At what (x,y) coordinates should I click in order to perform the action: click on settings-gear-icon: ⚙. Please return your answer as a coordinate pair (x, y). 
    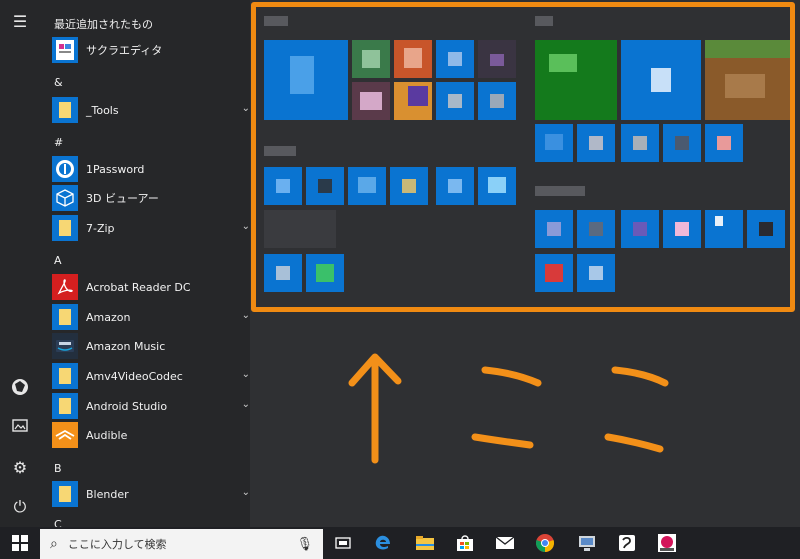
    Looking at the image, I should click on (20, 468).